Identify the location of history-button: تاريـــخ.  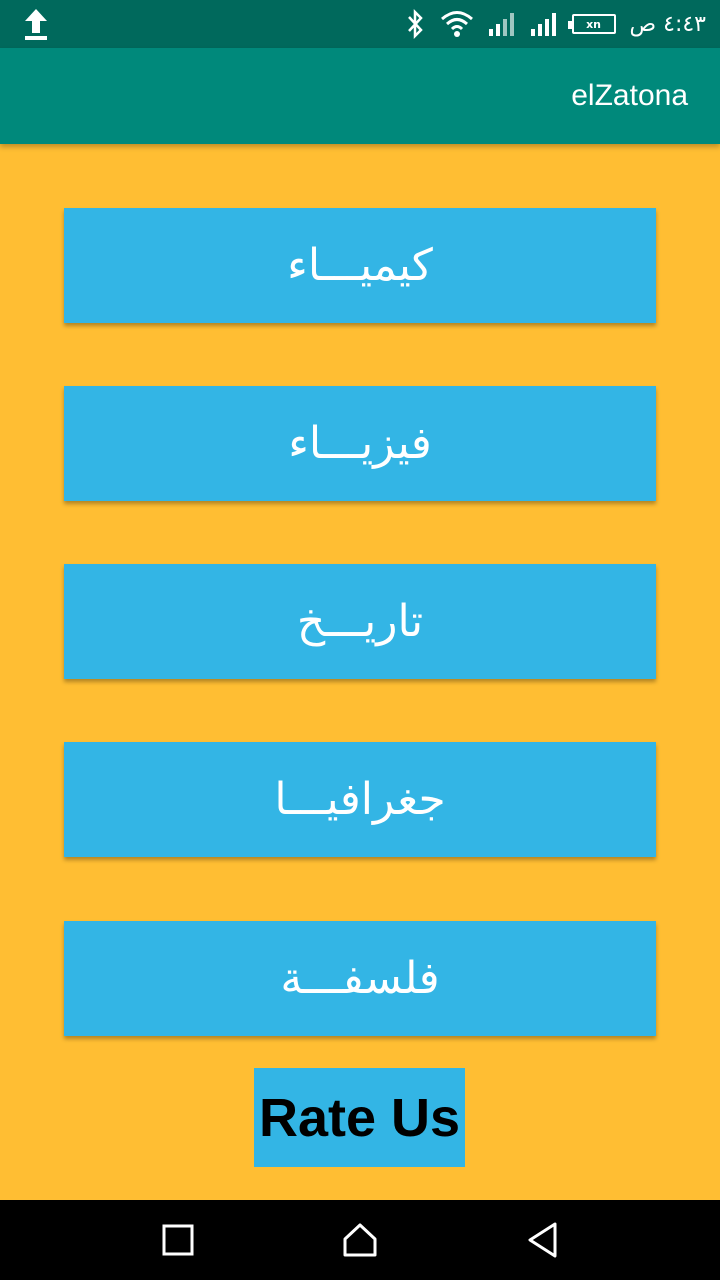
(360, 621).